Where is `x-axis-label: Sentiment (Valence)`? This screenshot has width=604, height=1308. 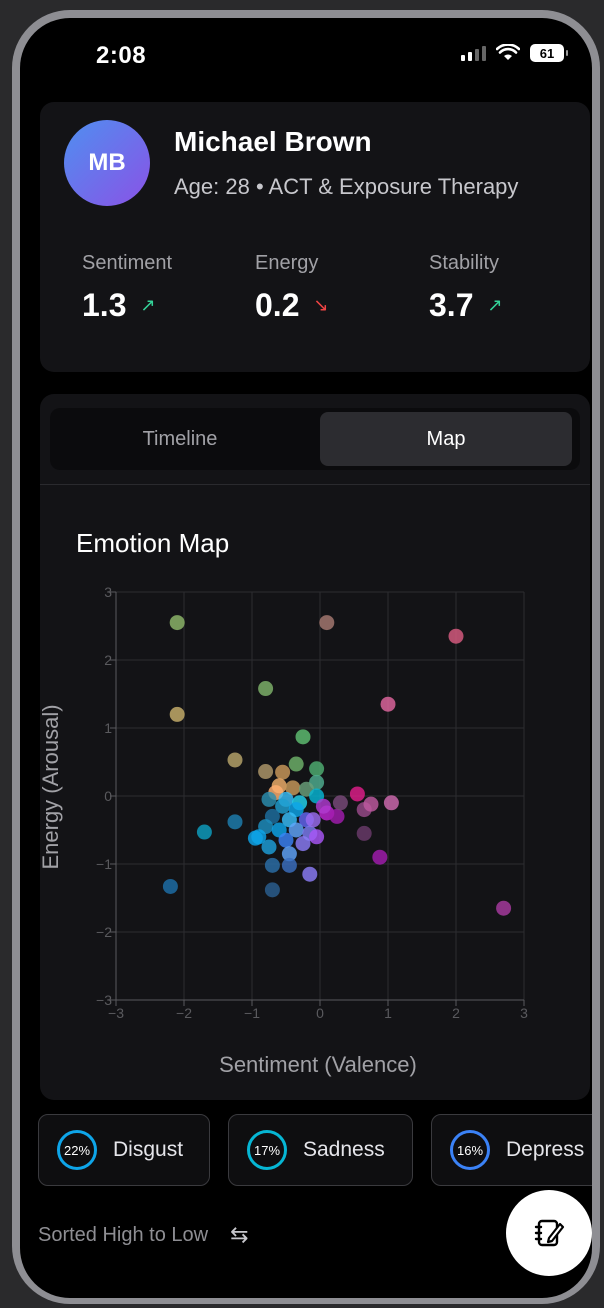
x-axis-label: Sentiment (Valence) is located at coordinates (318, 1064).